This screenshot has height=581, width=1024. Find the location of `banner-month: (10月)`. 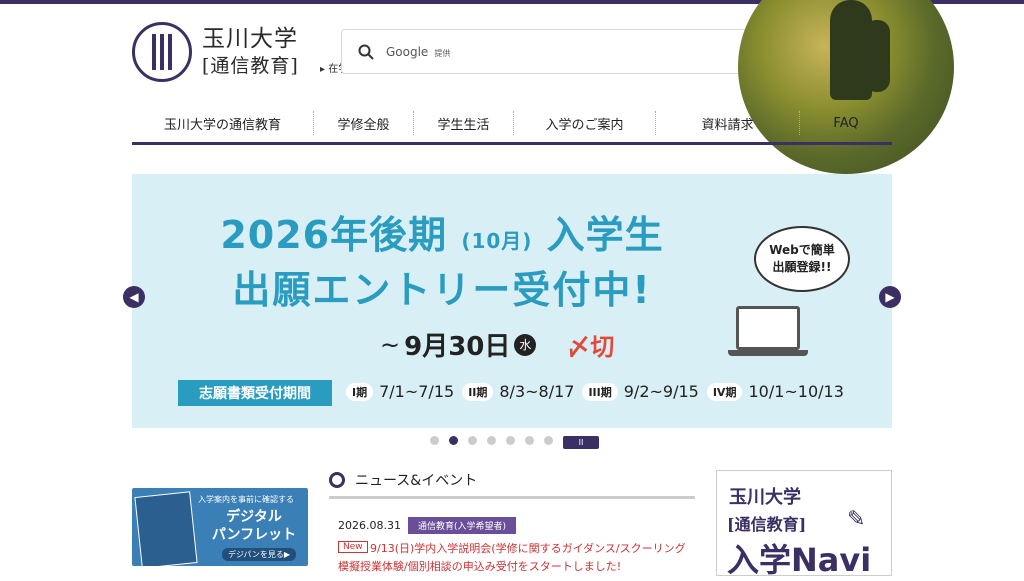

banner-month: (10月) is located at coordinates (497, 241).